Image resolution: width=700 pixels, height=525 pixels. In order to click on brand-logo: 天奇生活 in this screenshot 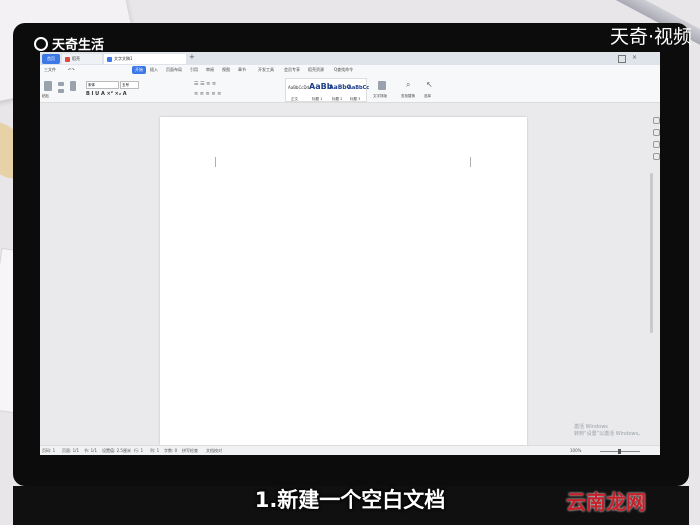, I will do `click(69, 43)`.